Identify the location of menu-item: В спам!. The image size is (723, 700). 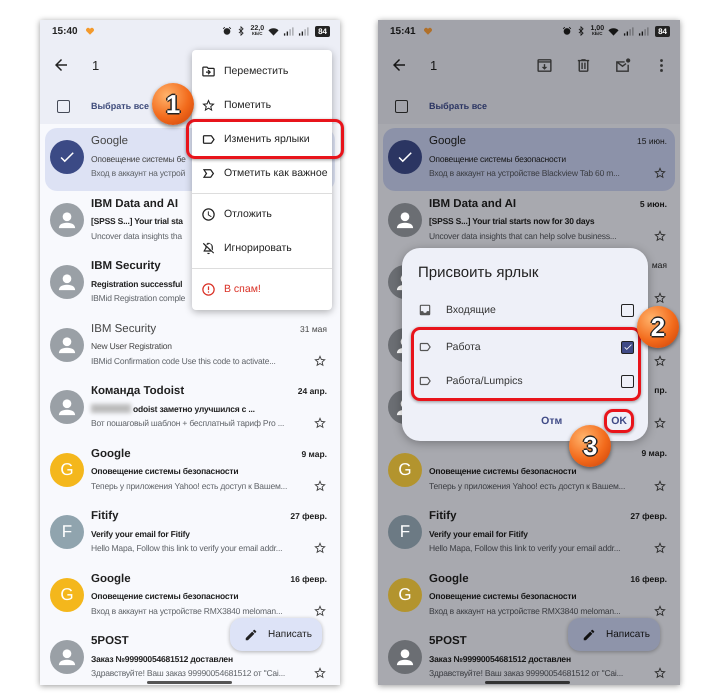
(262, 289).